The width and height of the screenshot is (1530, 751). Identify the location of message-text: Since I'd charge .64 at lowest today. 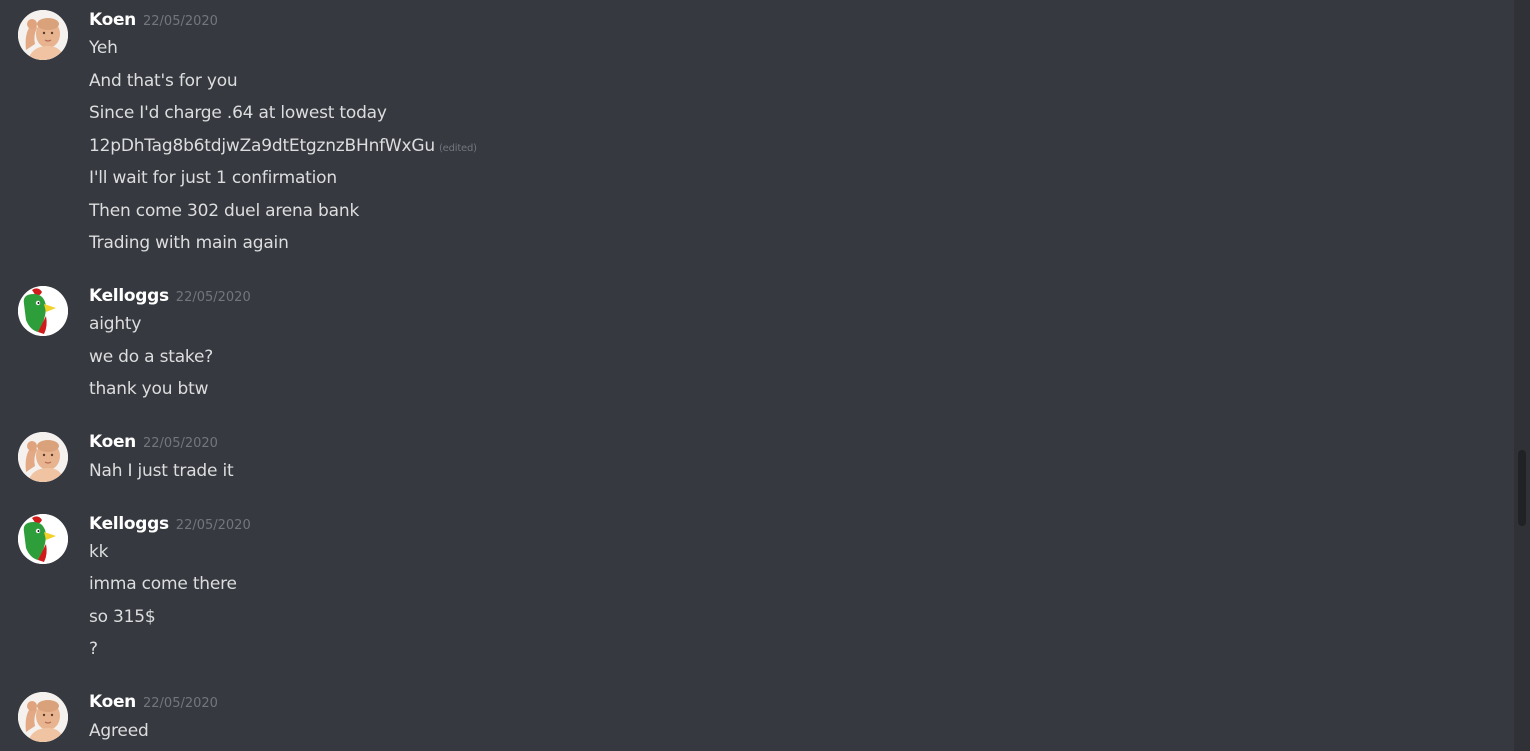
(238, 113).